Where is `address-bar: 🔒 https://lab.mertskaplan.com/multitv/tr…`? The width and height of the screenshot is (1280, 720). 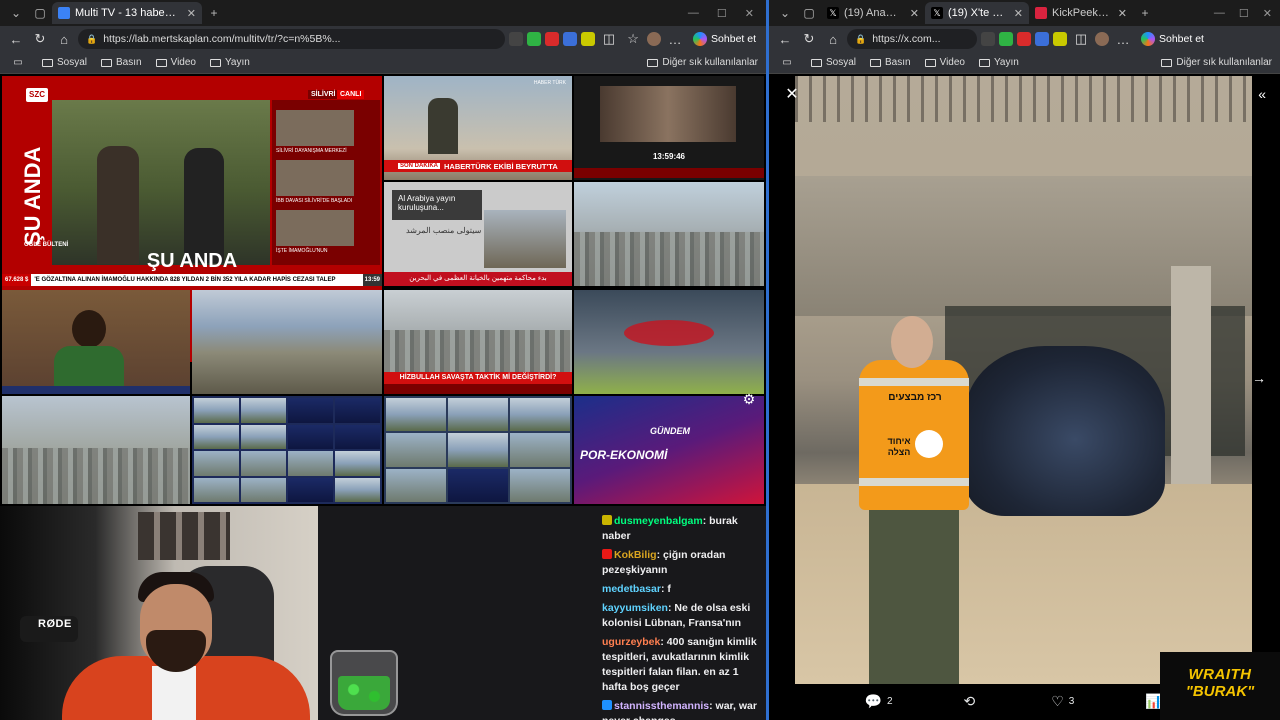 address-bar: 🔒 https://lab.mertskaplan.com/multitv/tr… is located at coordinates (292, 39).